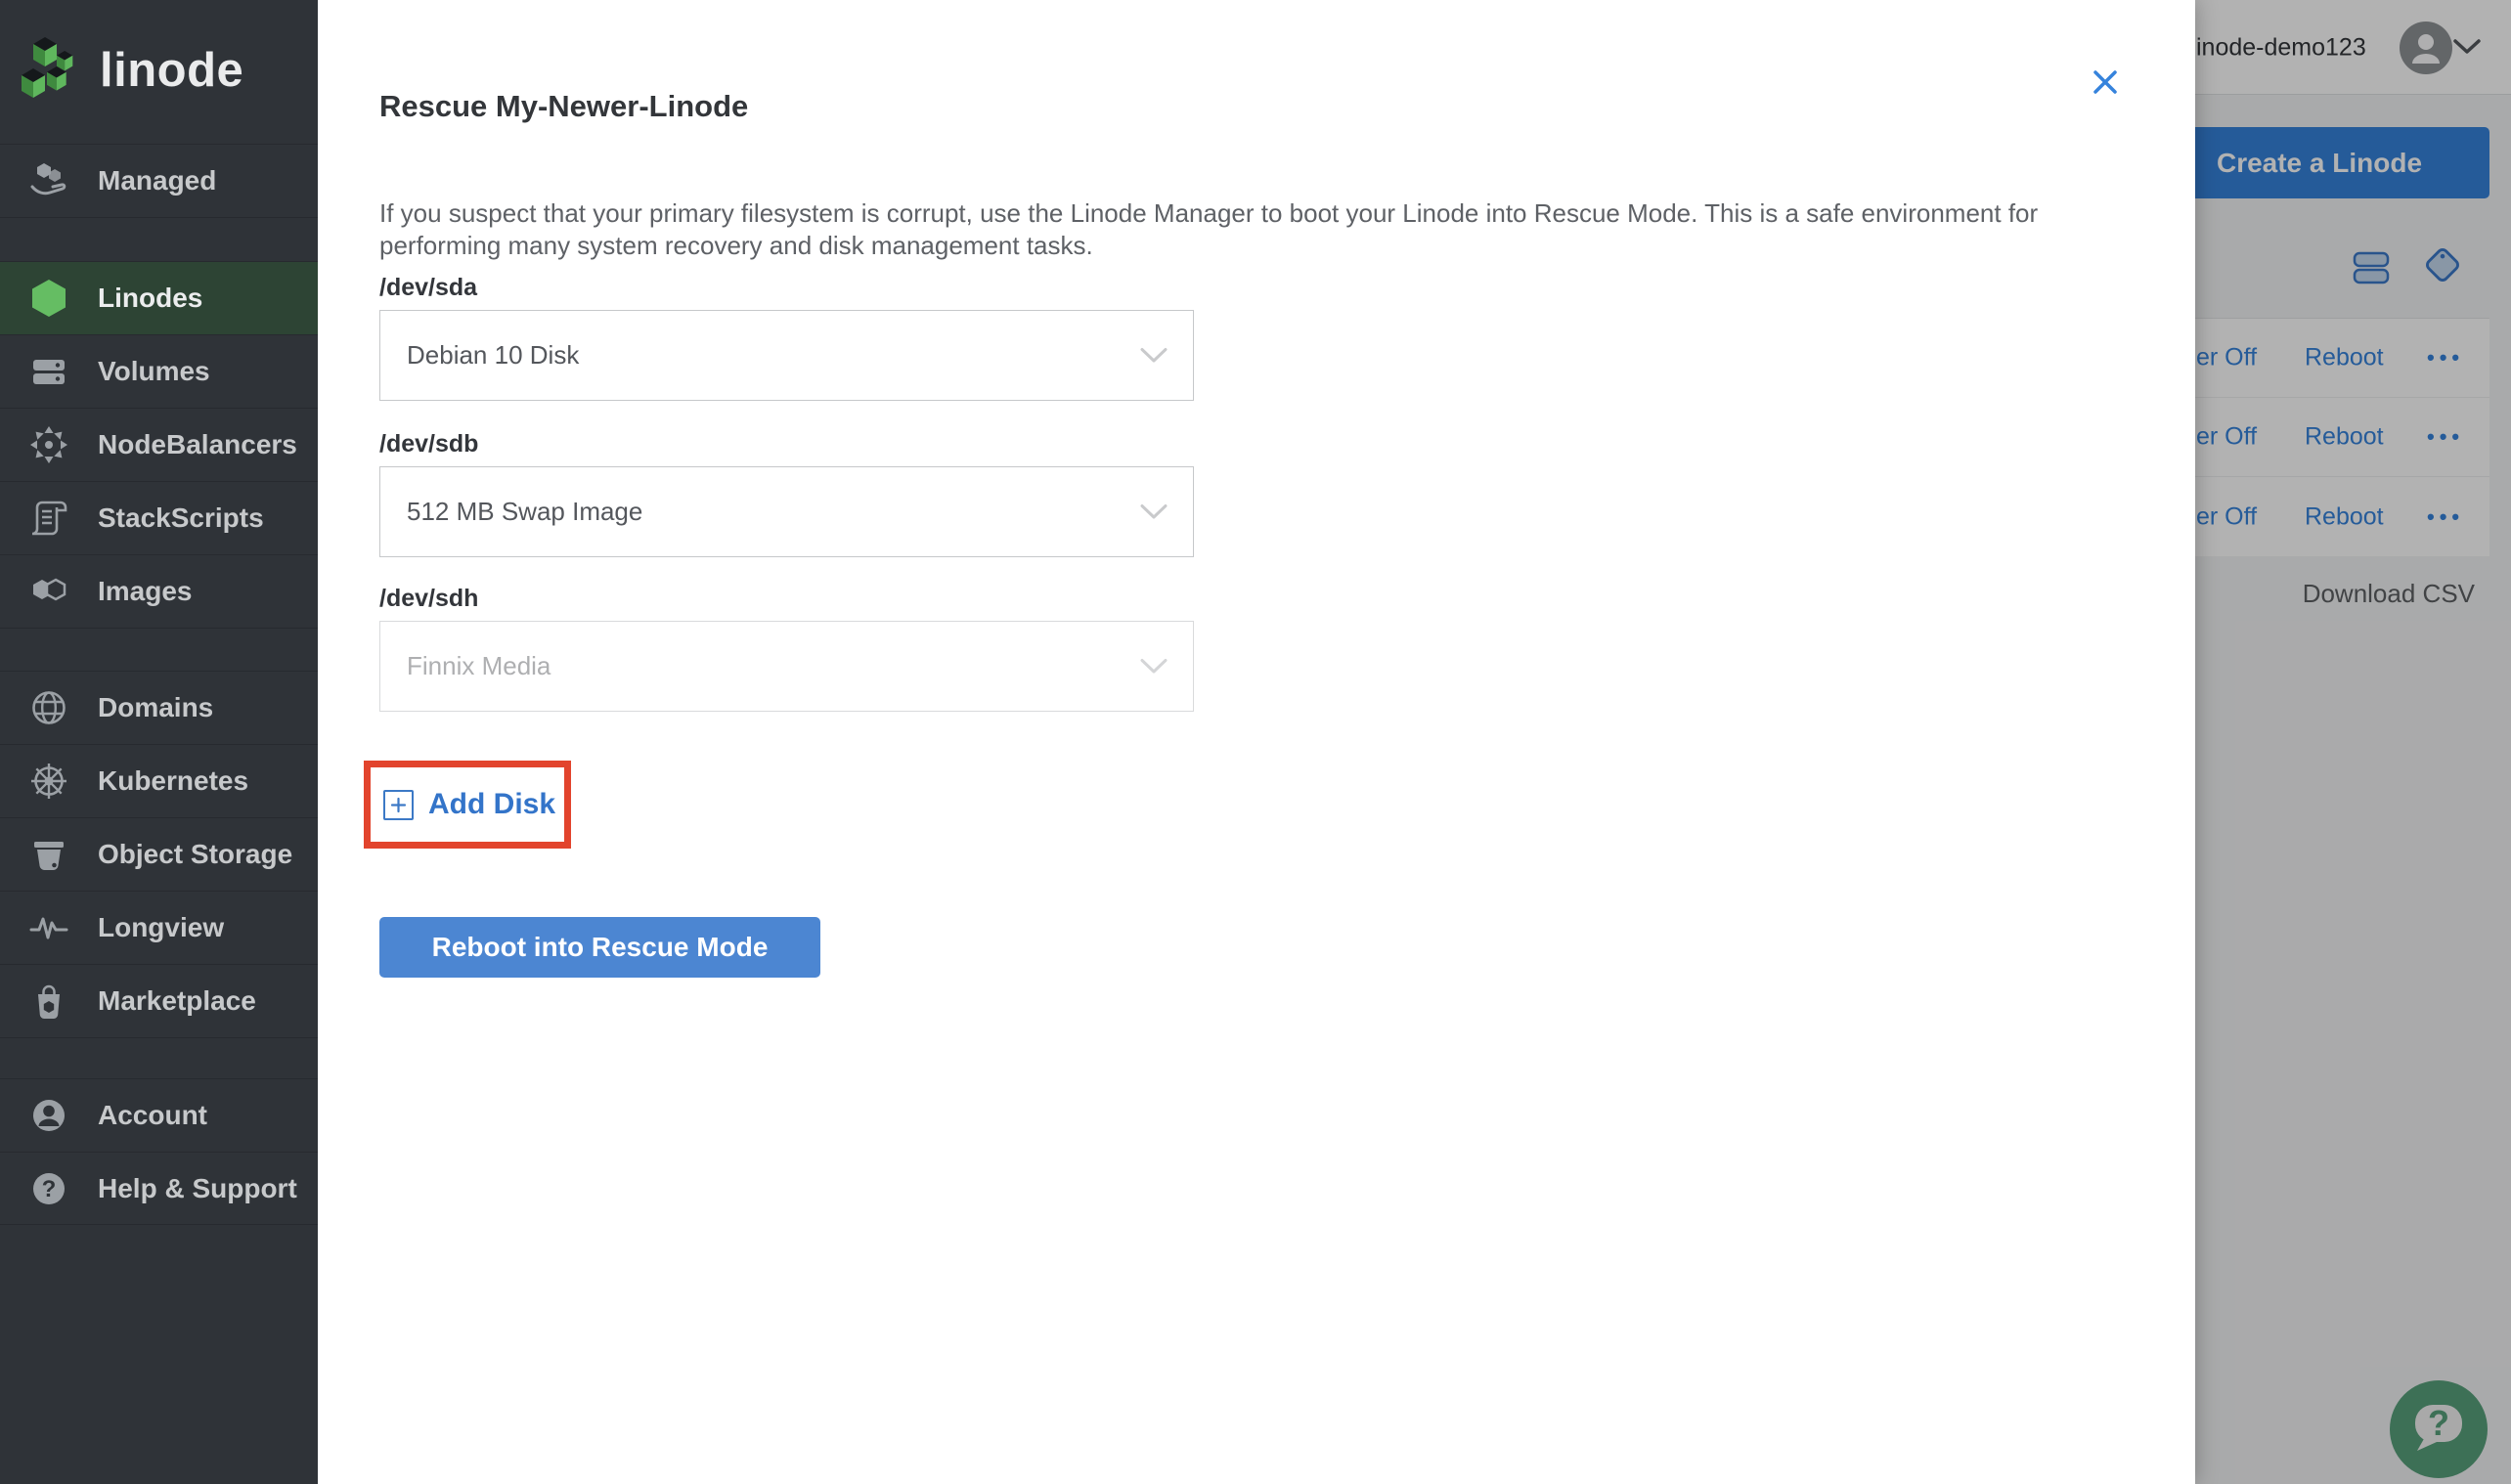  Describe the element at coordinates (152, 1115) in the screenshot. I see `sidebar-item-label: Account` at that location.